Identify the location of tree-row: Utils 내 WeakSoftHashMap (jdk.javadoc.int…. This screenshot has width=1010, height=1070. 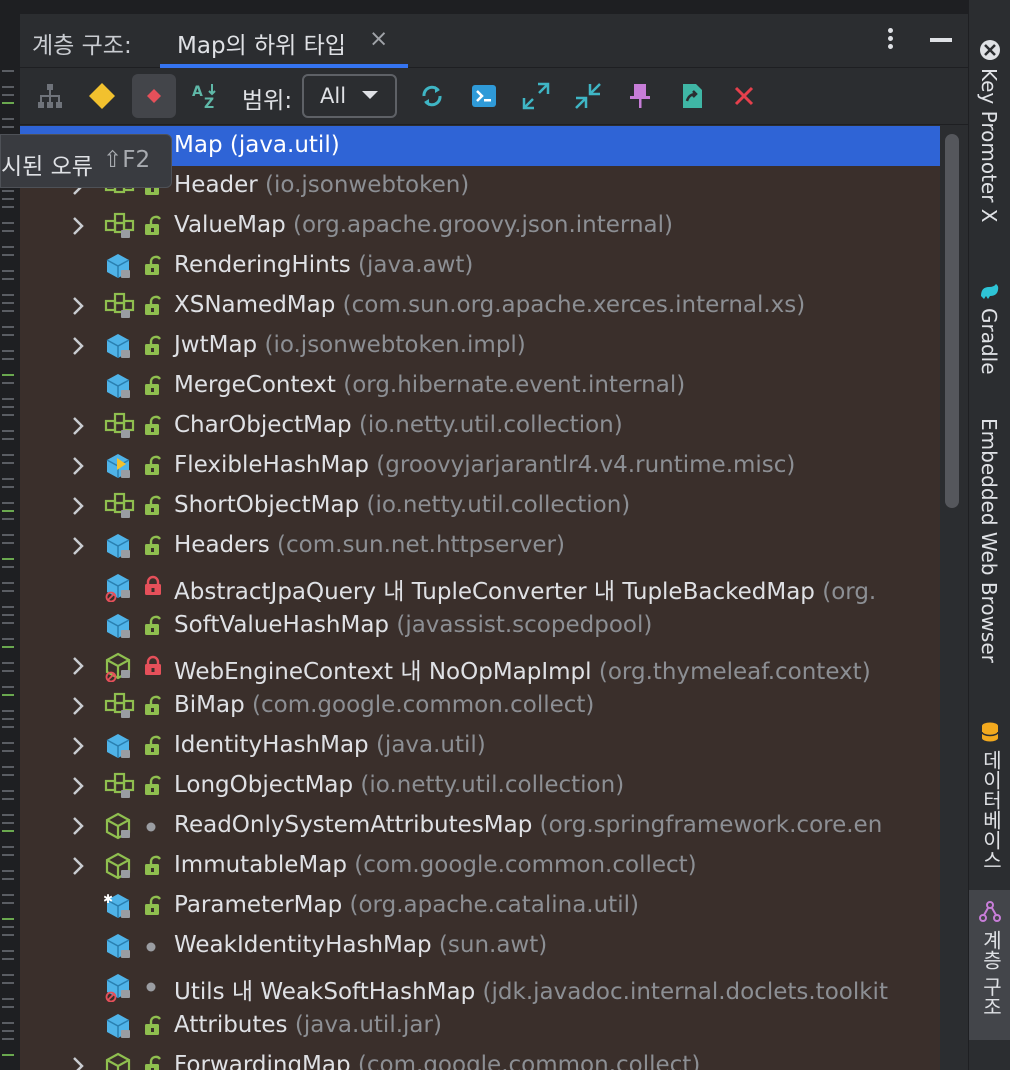
(480, 986).